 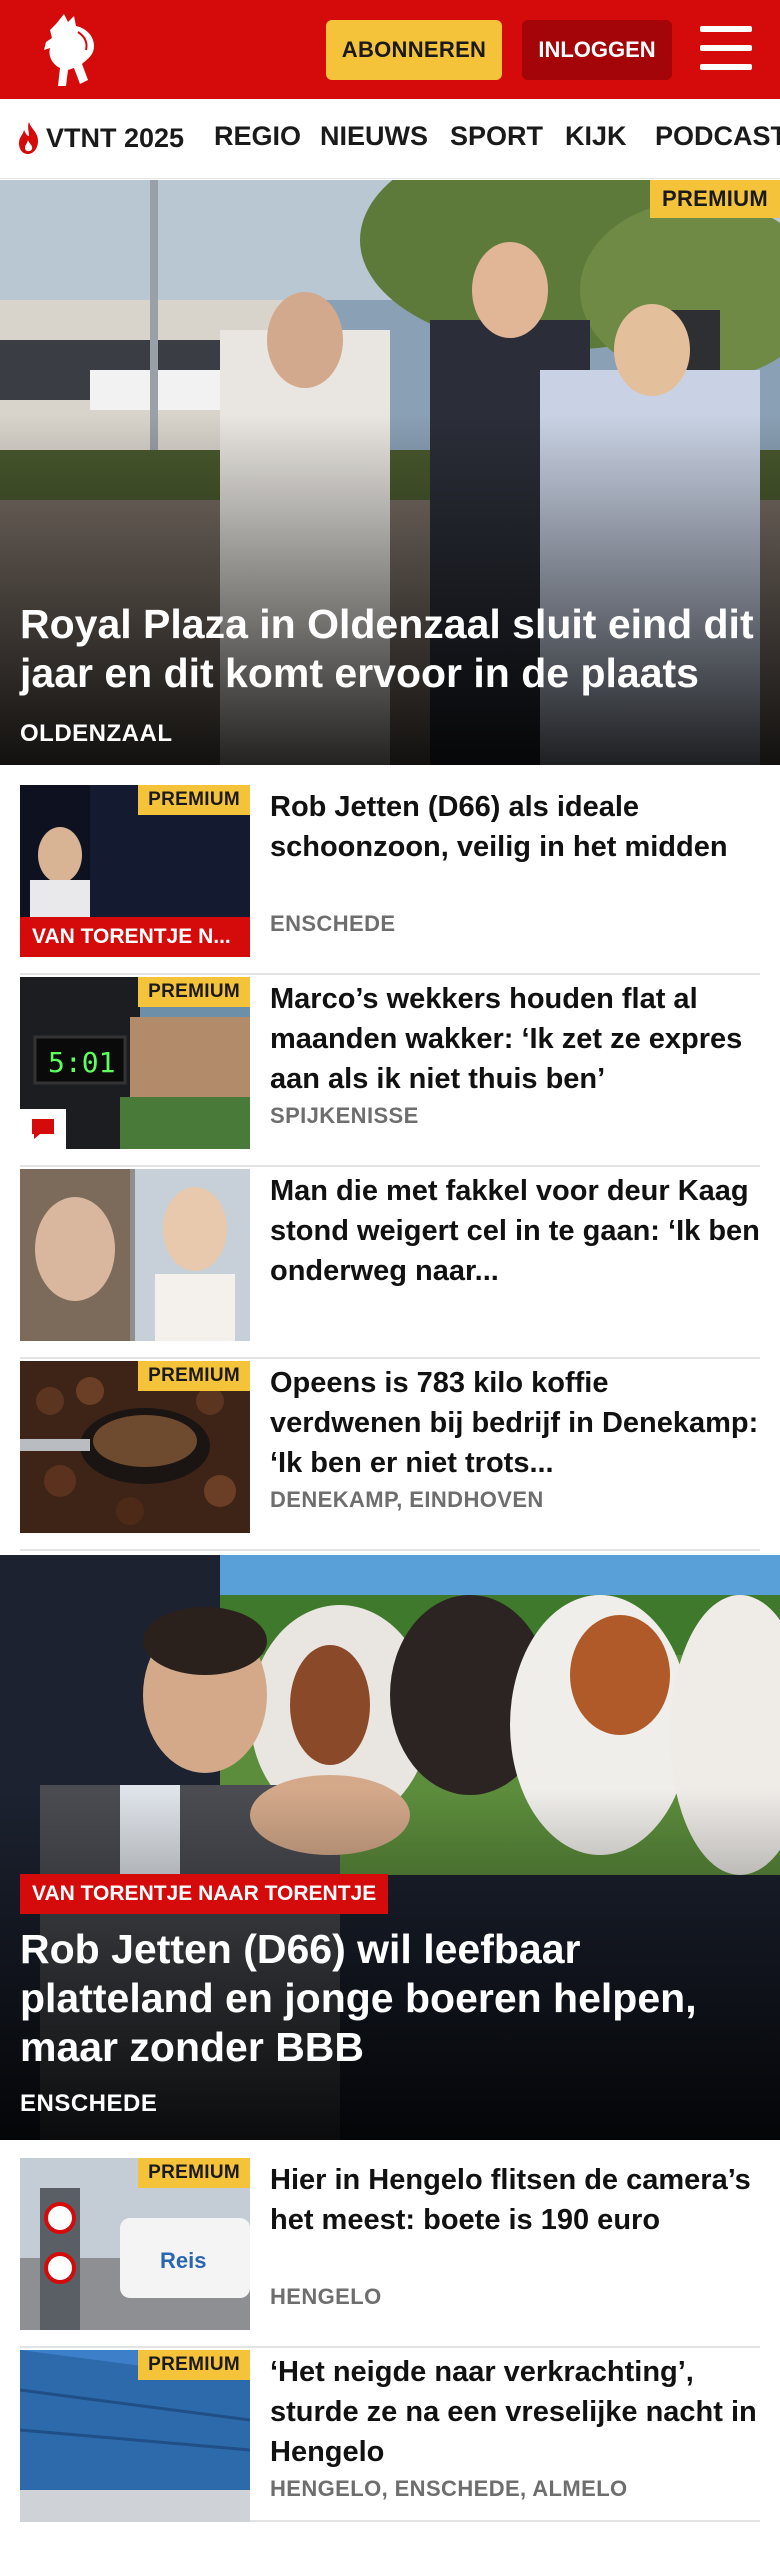 I want to click on svg-text: 5:01, so click(x=81, y=1062).